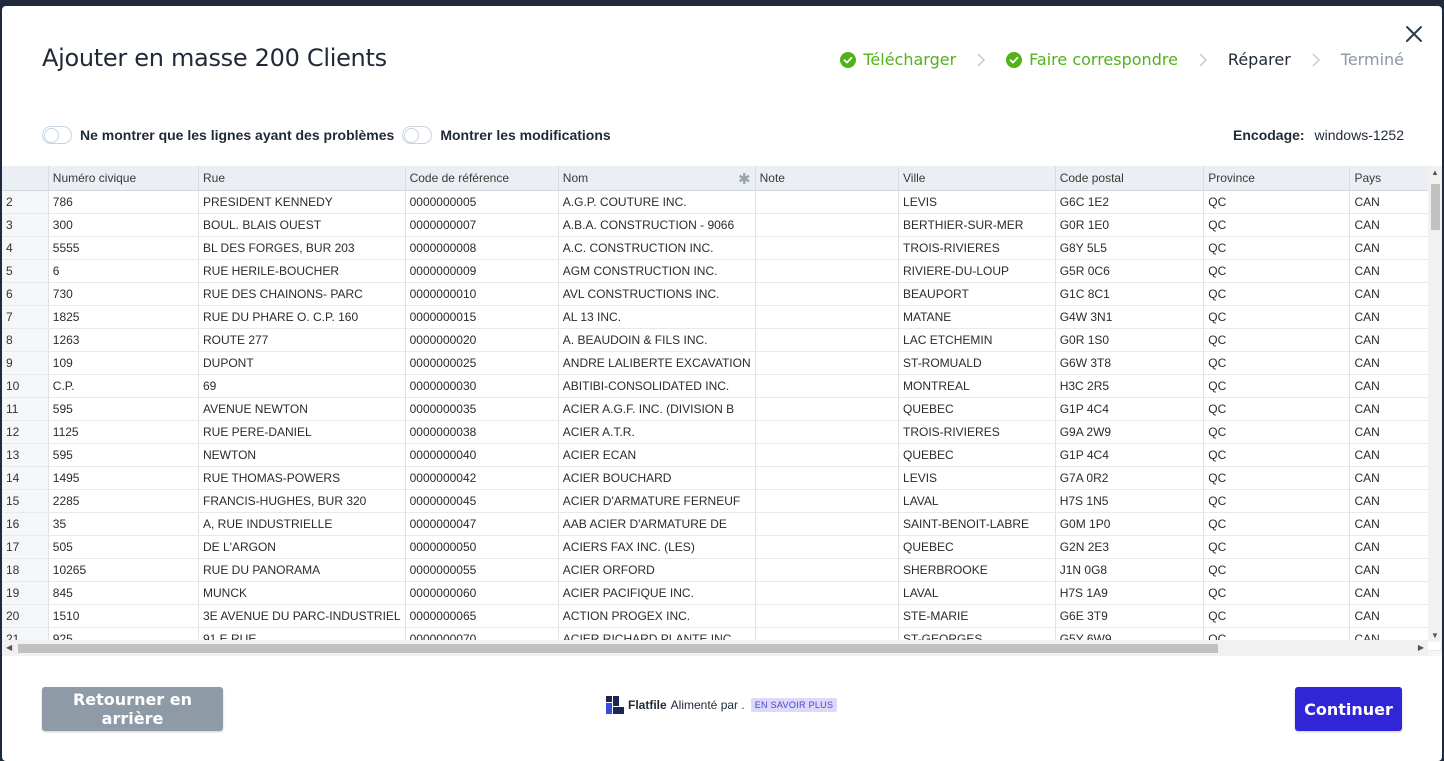  What do you see at coordinates (977, 478) in the screenshot?
I see `table-cell: LEVIS` at bounding box center [977, 478].